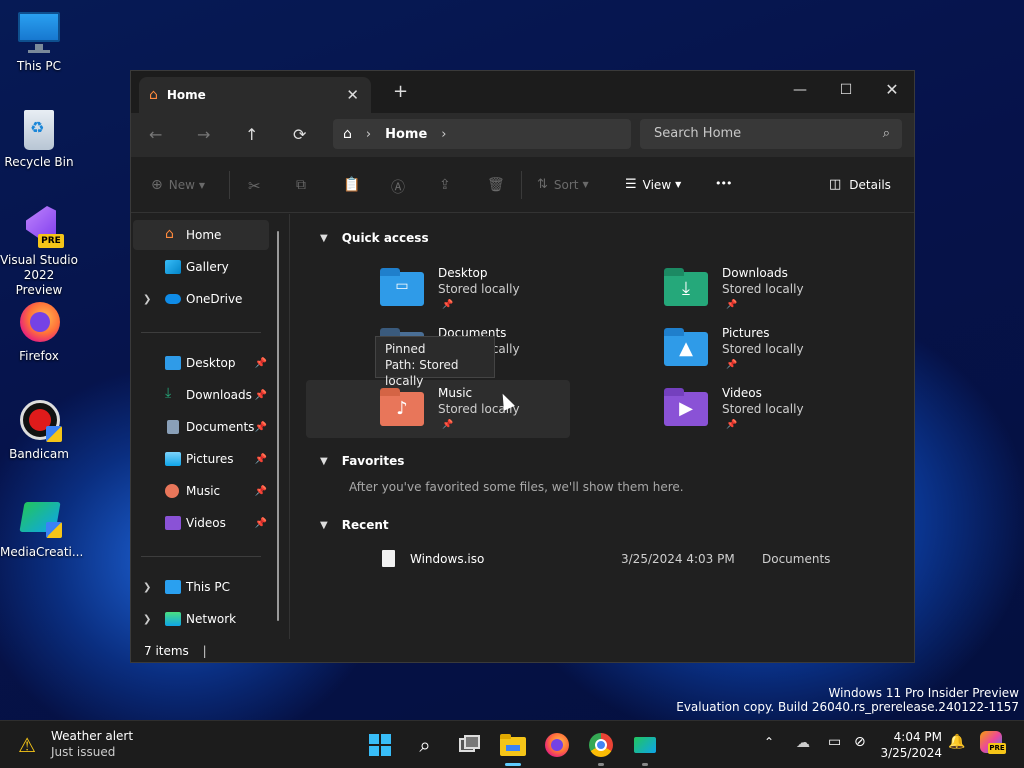 The image size is (1024, 768). I want to click on rename-icon: Ⓐ, so click(398, 187).